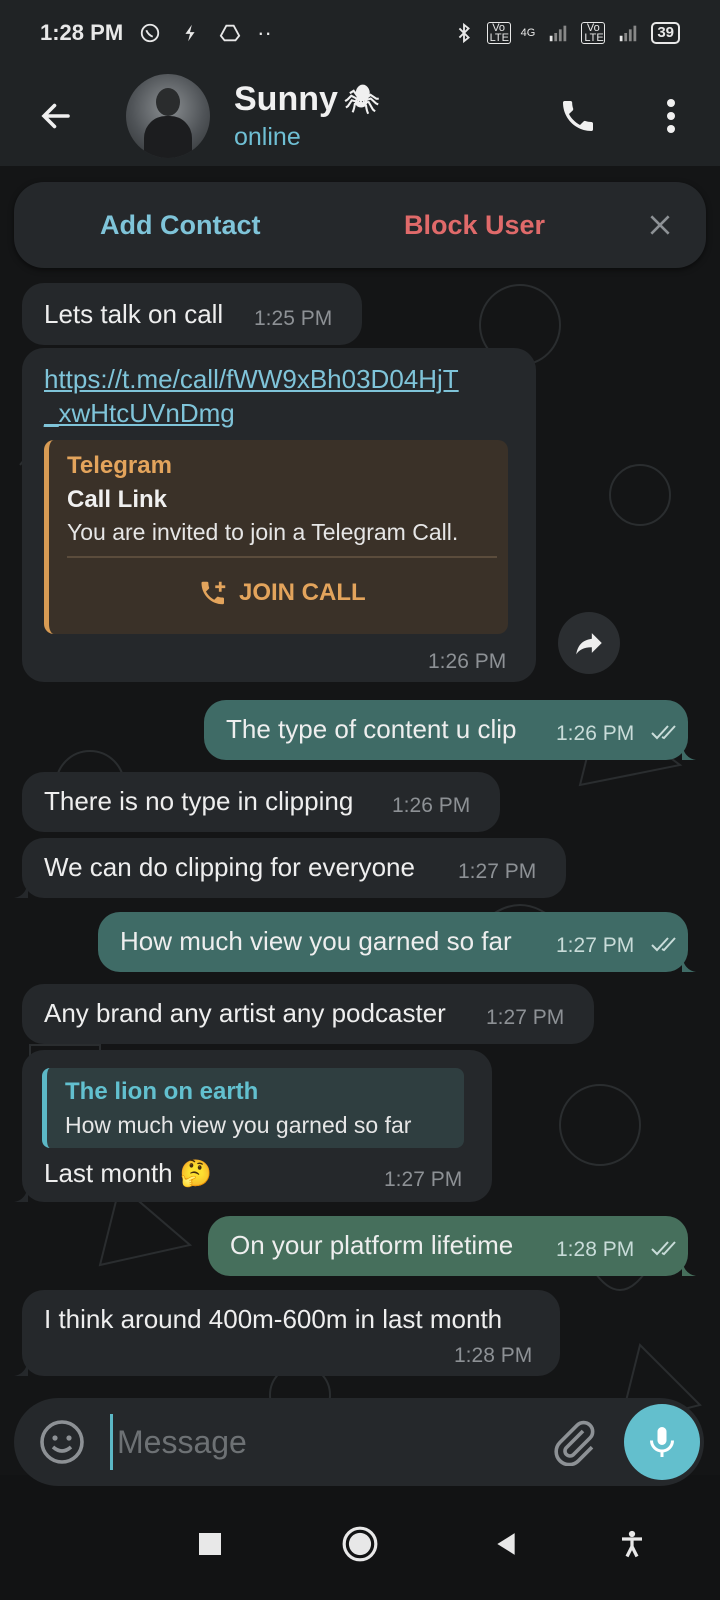 The width and height of the screenshot is (720, 1600). I want to click on block-user-button: Block User, so click(474, 225).